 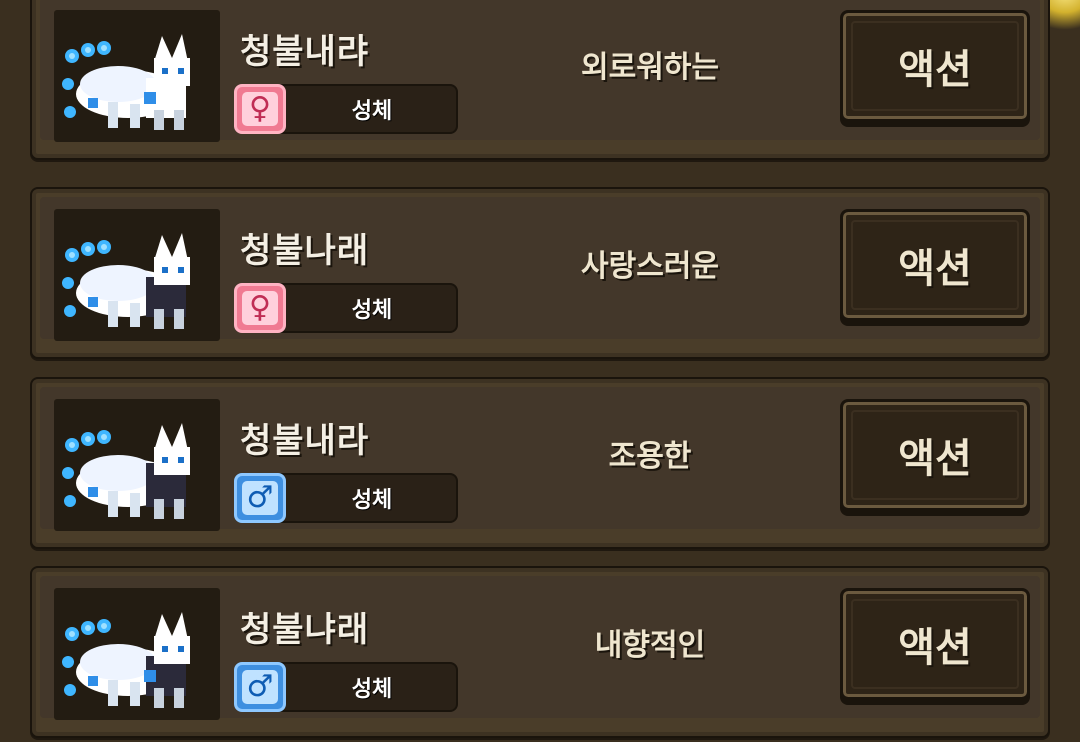 I want to click on pet-name: 청불나래, so click(x=305, y=251).